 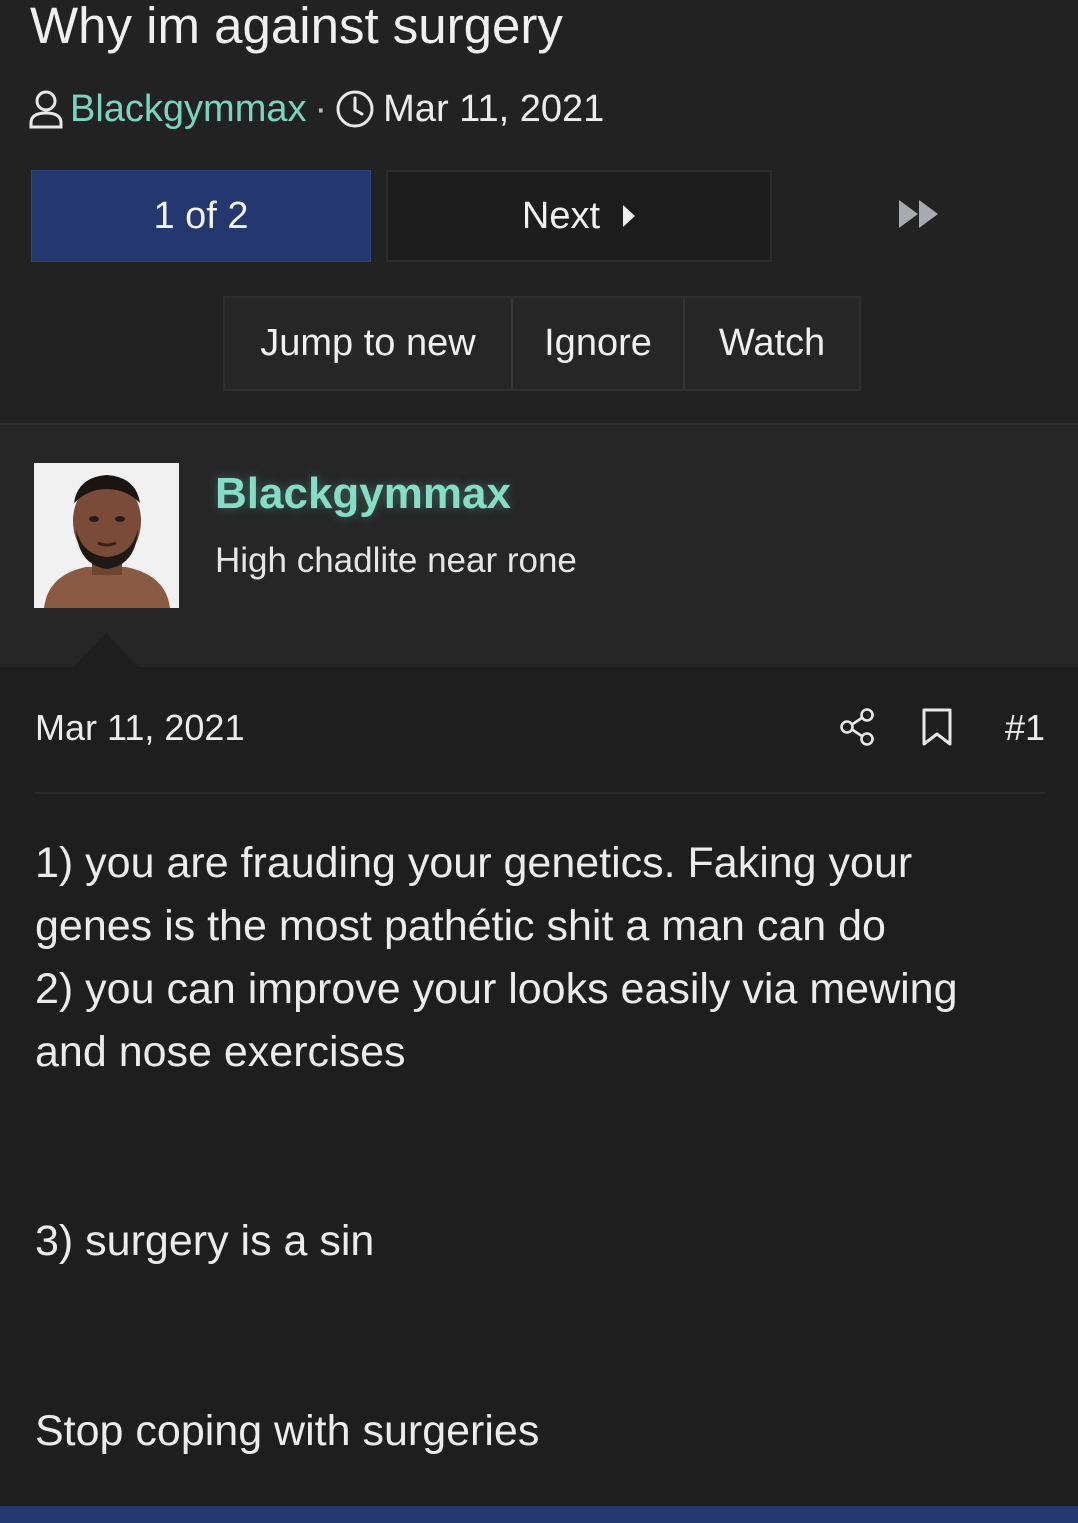 What do you see at coordinates (363, 494) in the screenshot?
I see `post-username: Blackgymmax` at bounding box center [363, 494].